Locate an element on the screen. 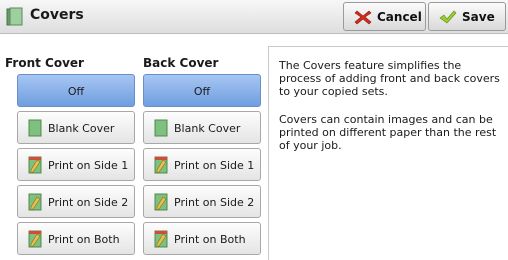 This screenshot has height=260, width=508. page-title: Covers is located at coordinates (57, 15).